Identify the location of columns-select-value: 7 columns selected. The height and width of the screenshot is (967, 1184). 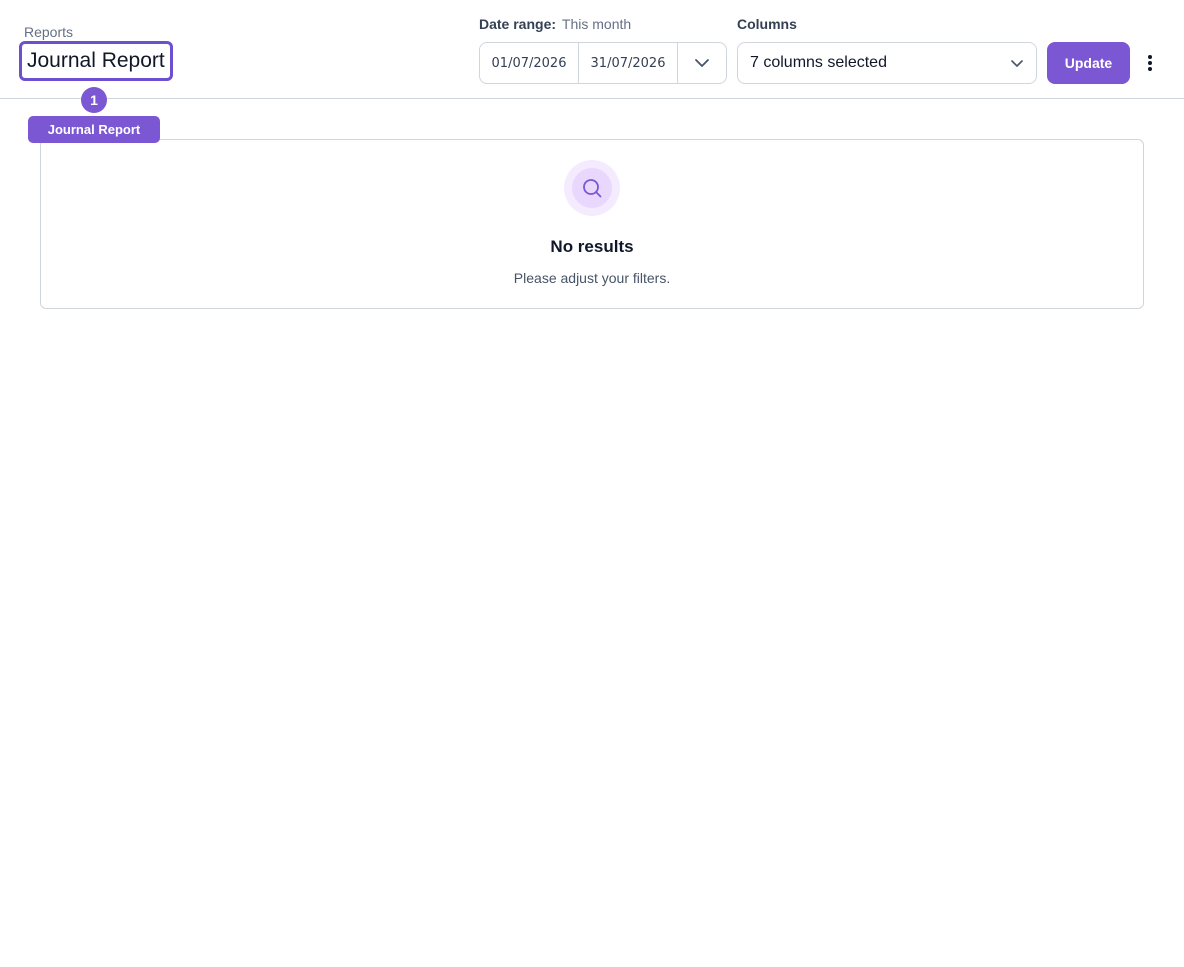
(818, 62).